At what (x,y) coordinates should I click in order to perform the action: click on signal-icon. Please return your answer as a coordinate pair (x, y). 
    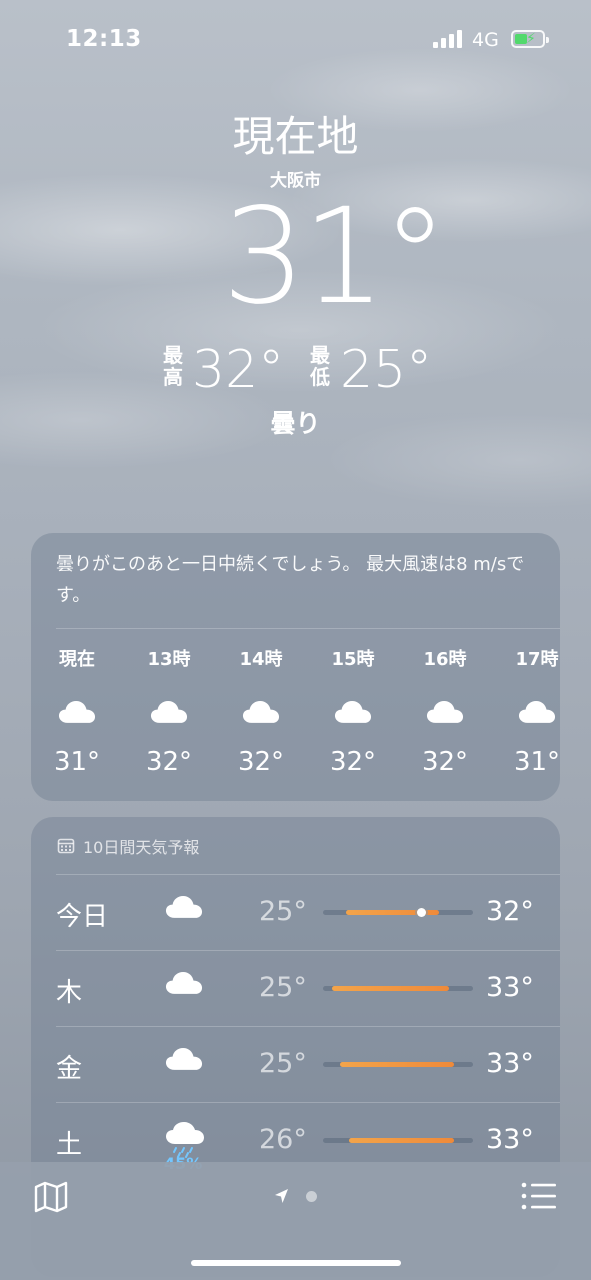
    Looking at the image, I should click on (448, 39).